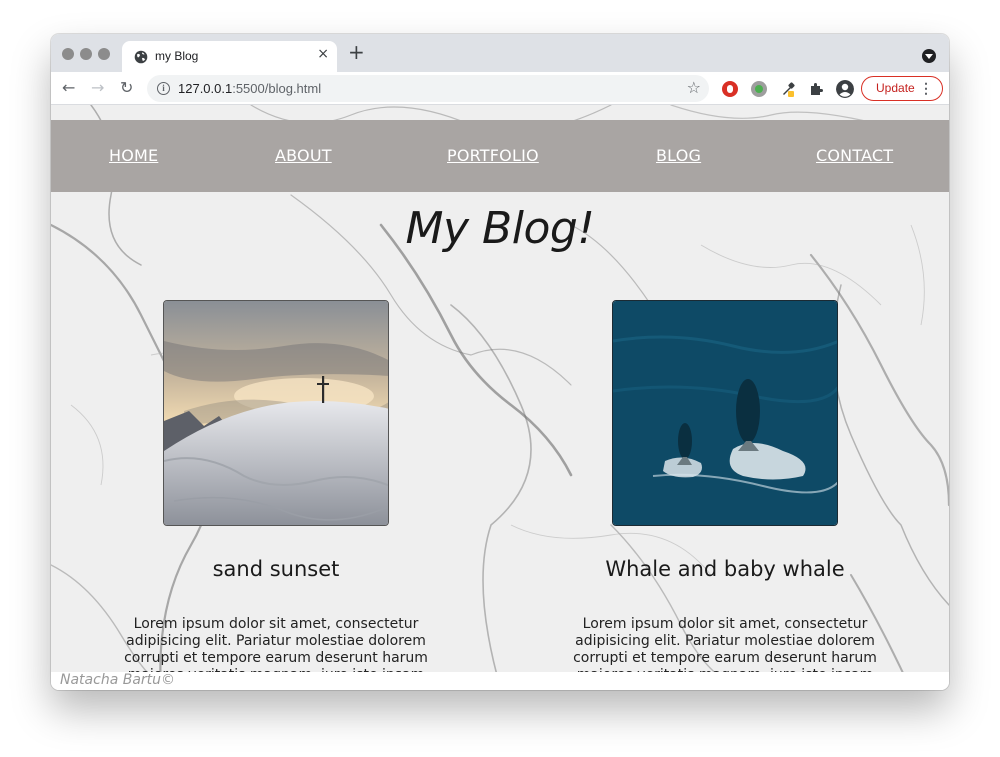  What do you see at coordinates (126, 88) in the screenshot?
I see `reload-button: ↻` at bounding box center [126, 88].